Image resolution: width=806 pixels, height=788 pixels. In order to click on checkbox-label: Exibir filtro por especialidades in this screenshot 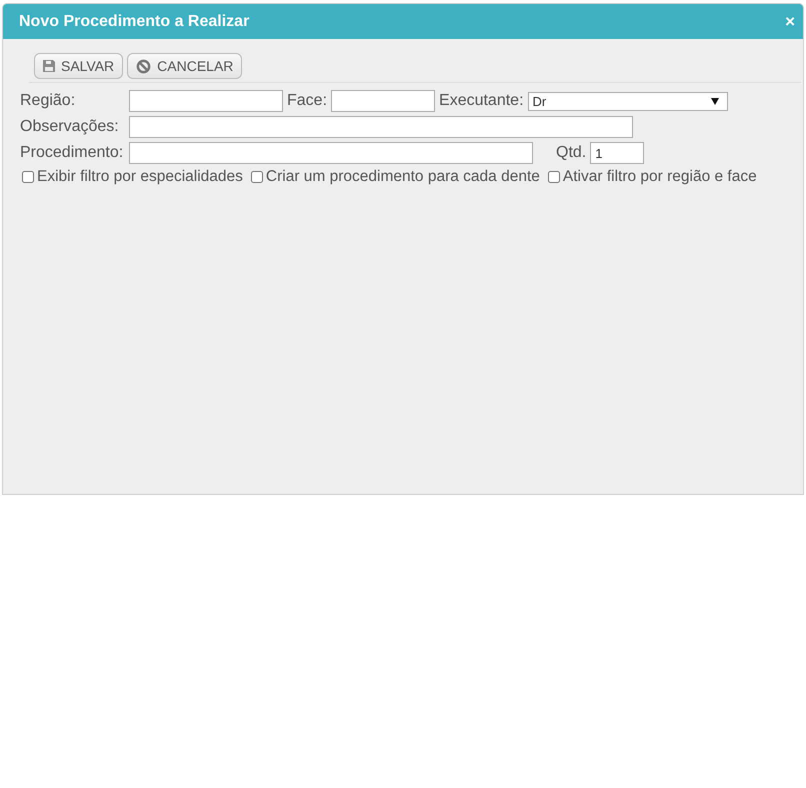, I will do `click(140, 177)`.